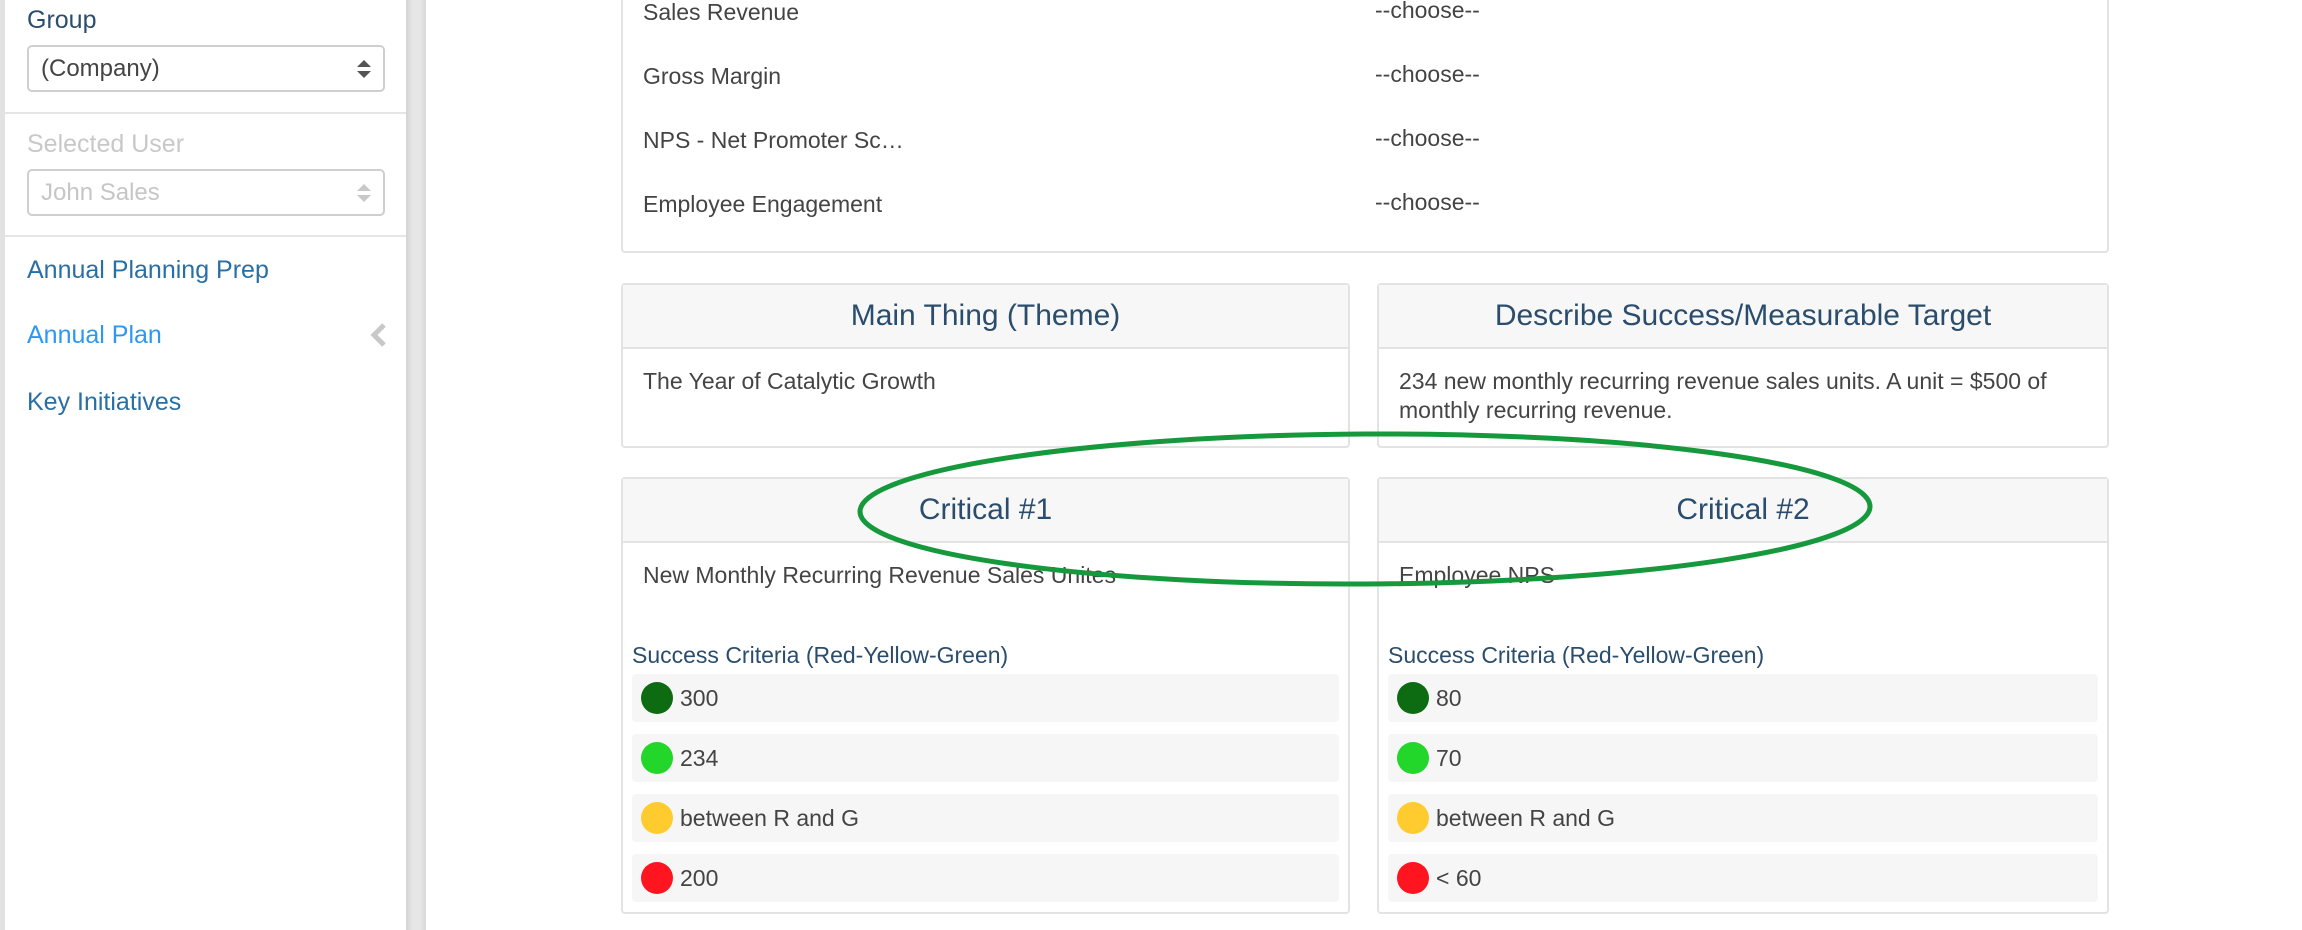 This screenshot has height=930, width=2302. I want to click on criteria-row-red: < 60, so click(1743, 878).